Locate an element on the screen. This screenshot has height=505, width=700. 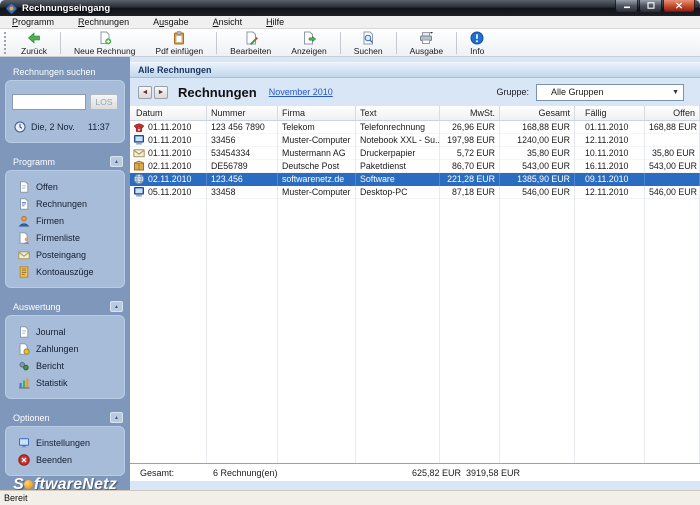
report-icon is located at coordinates (24, 366).